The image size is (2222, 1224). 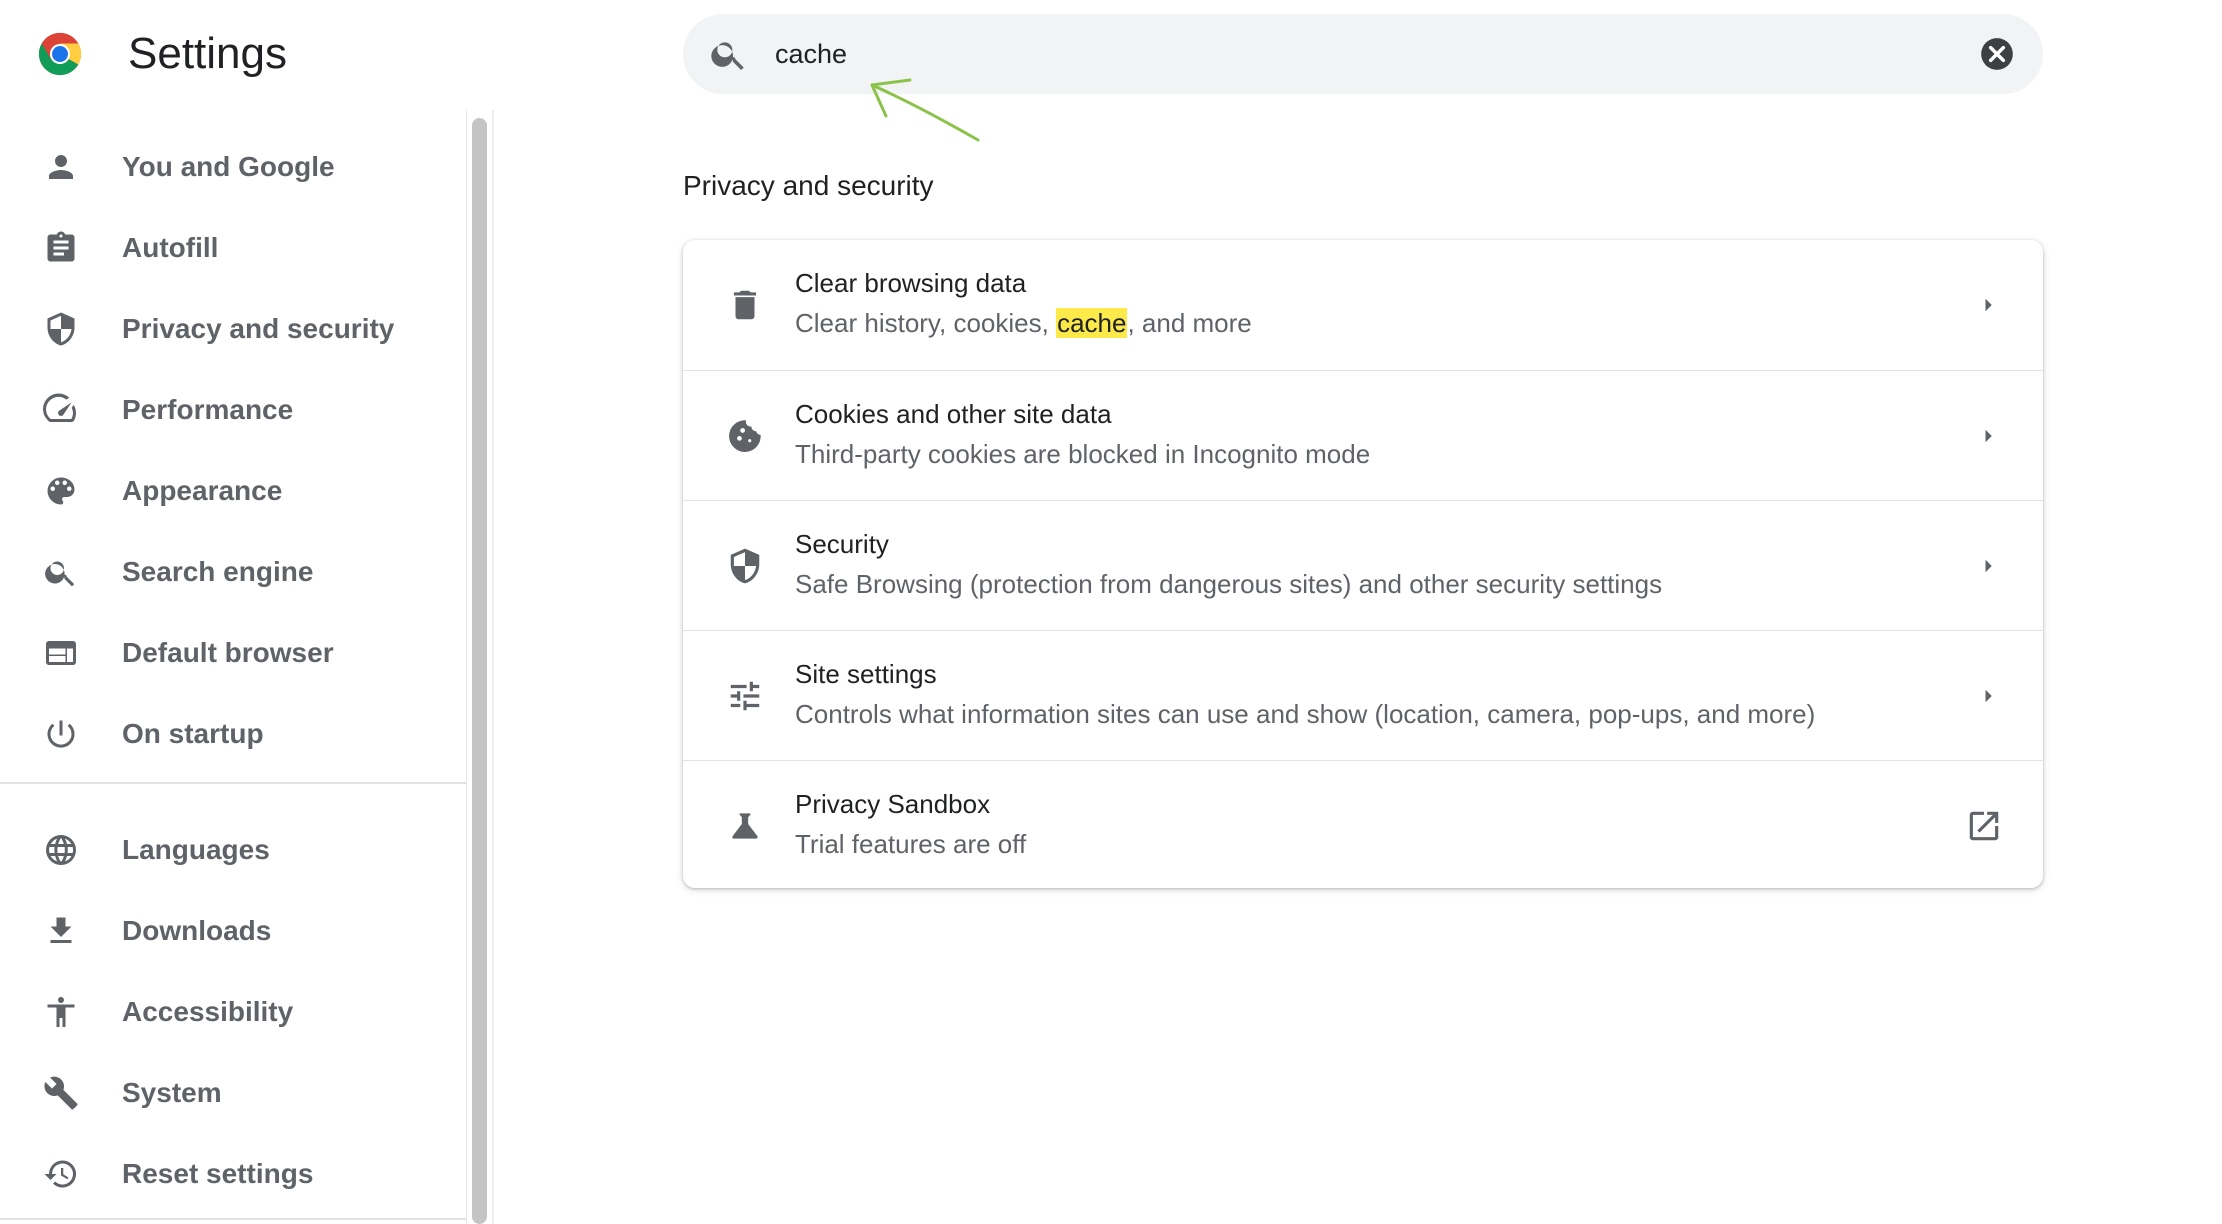 What do you see at coordinates (60, 54) in the screenshot?
I see `chrome-logo-icon` at bounding box center [60, 54].